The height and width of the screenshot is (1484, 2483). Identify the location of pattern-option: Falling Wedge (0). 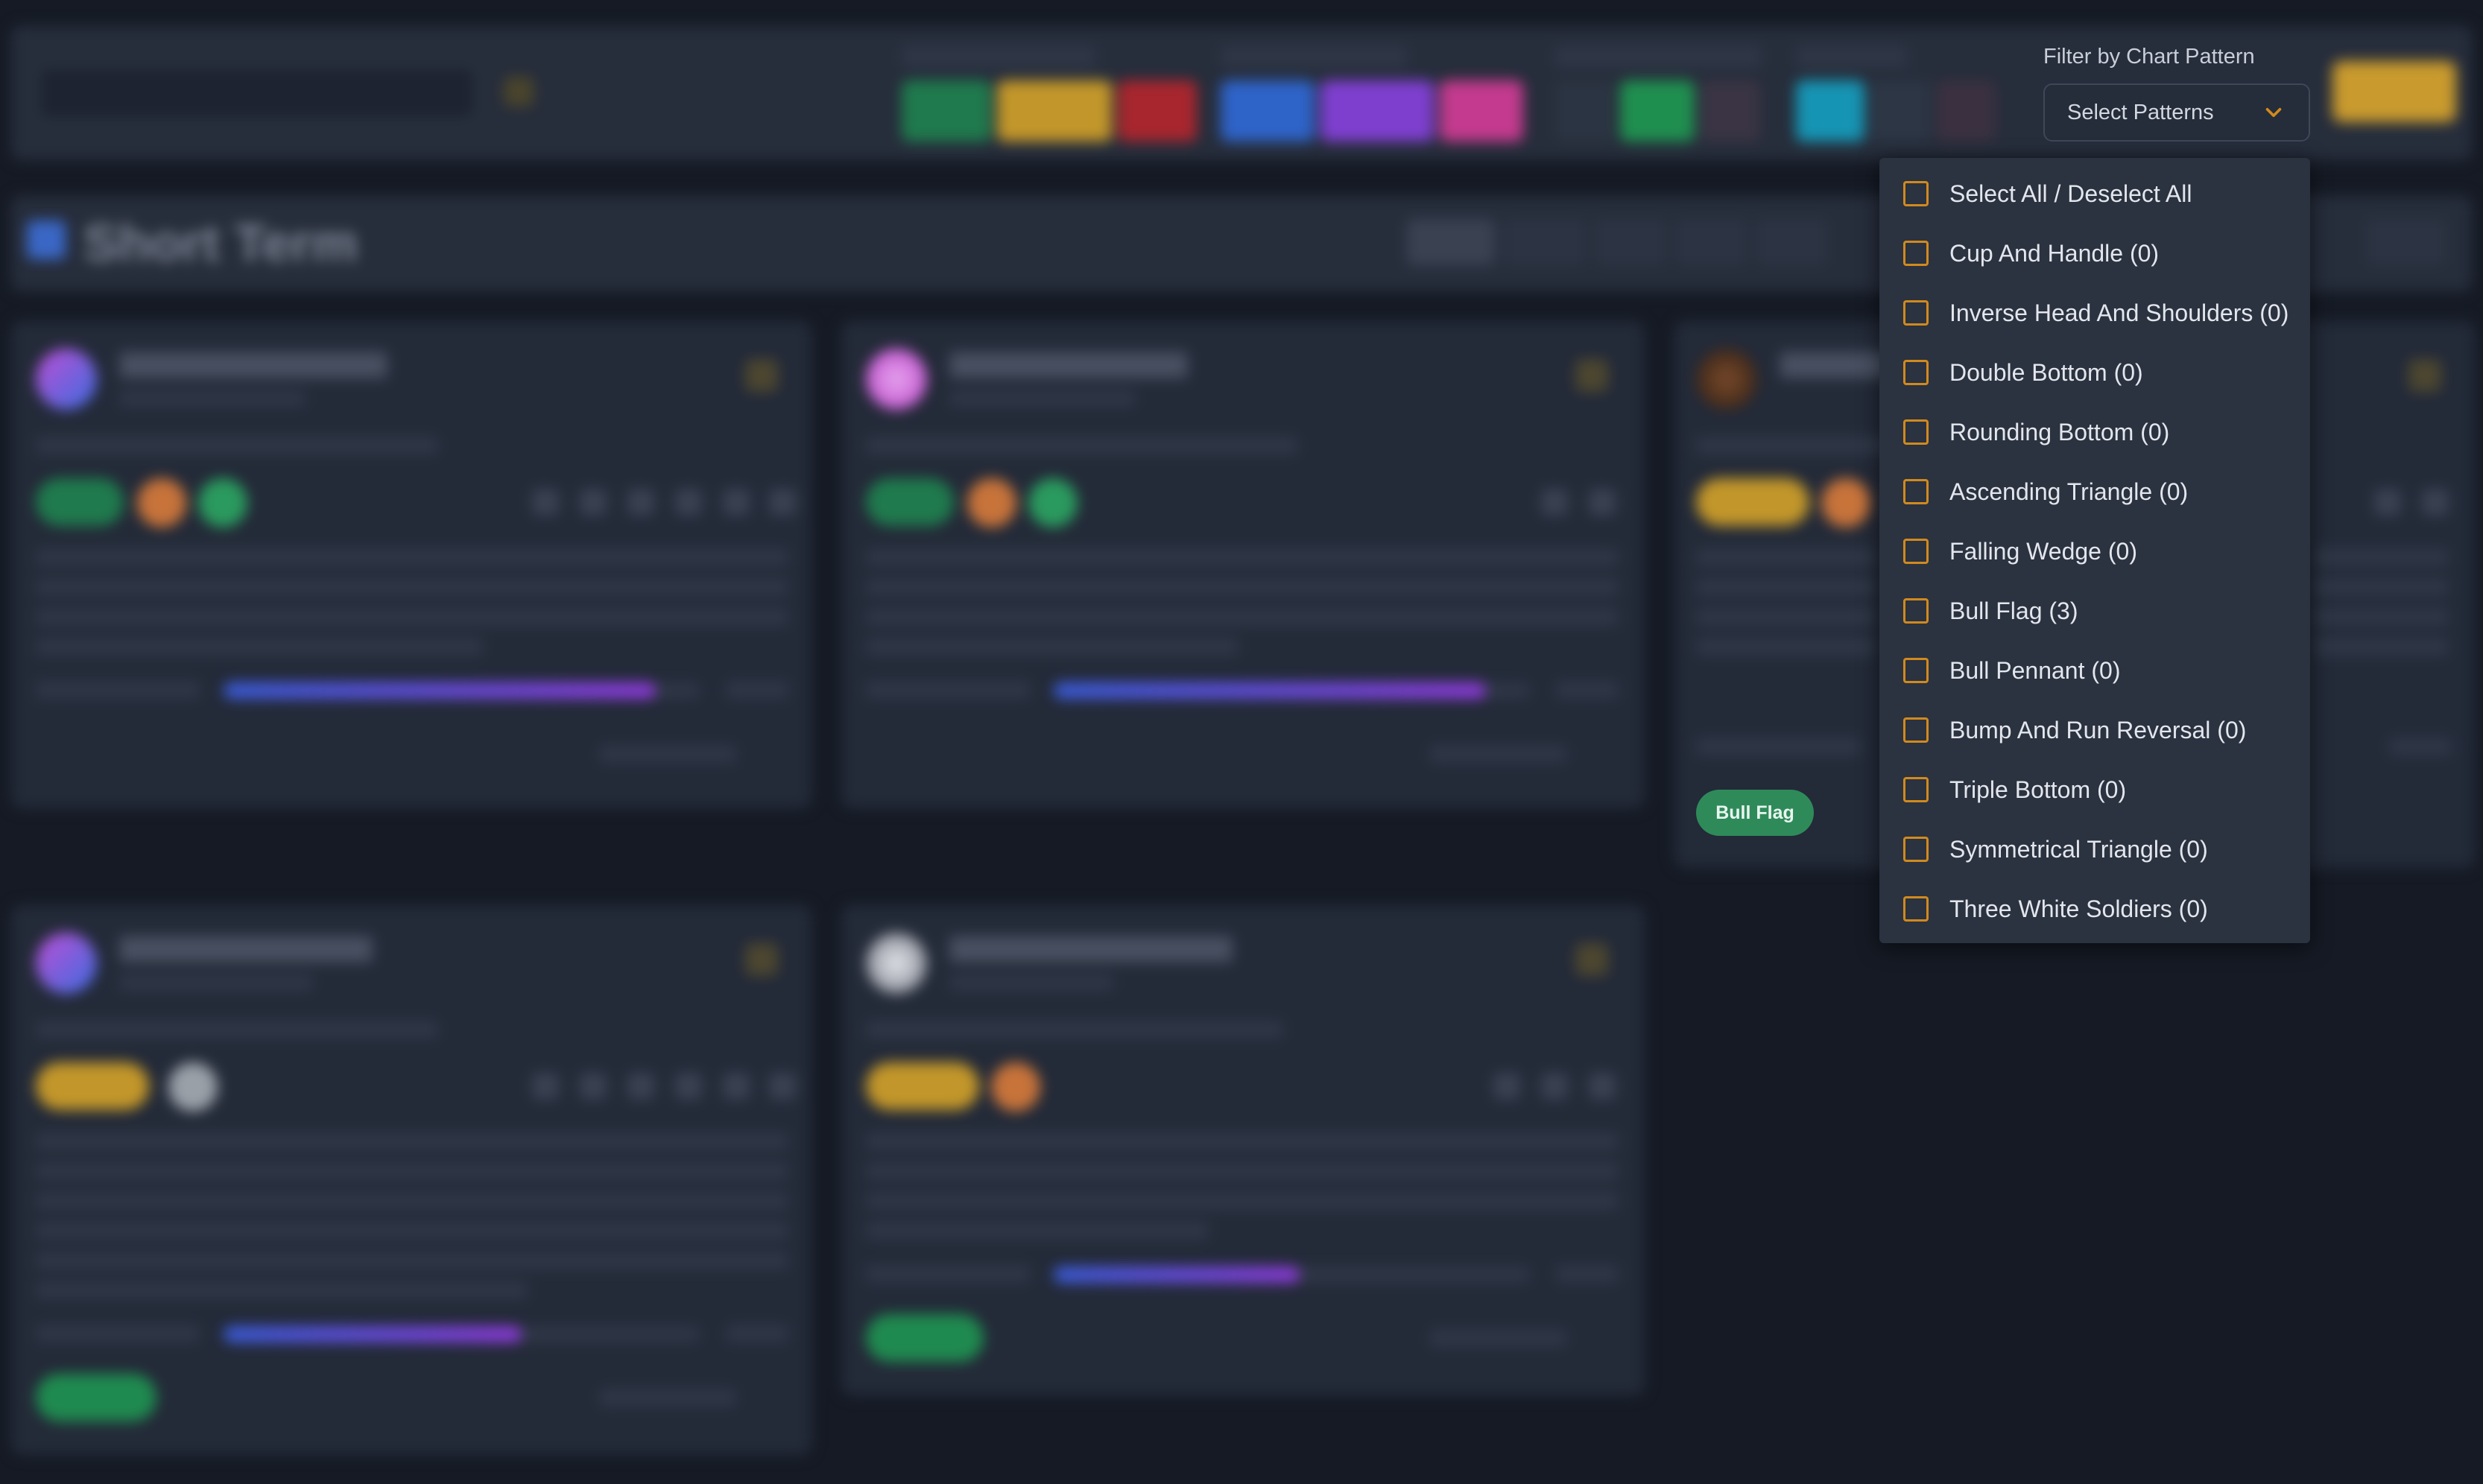
(2094, 551).